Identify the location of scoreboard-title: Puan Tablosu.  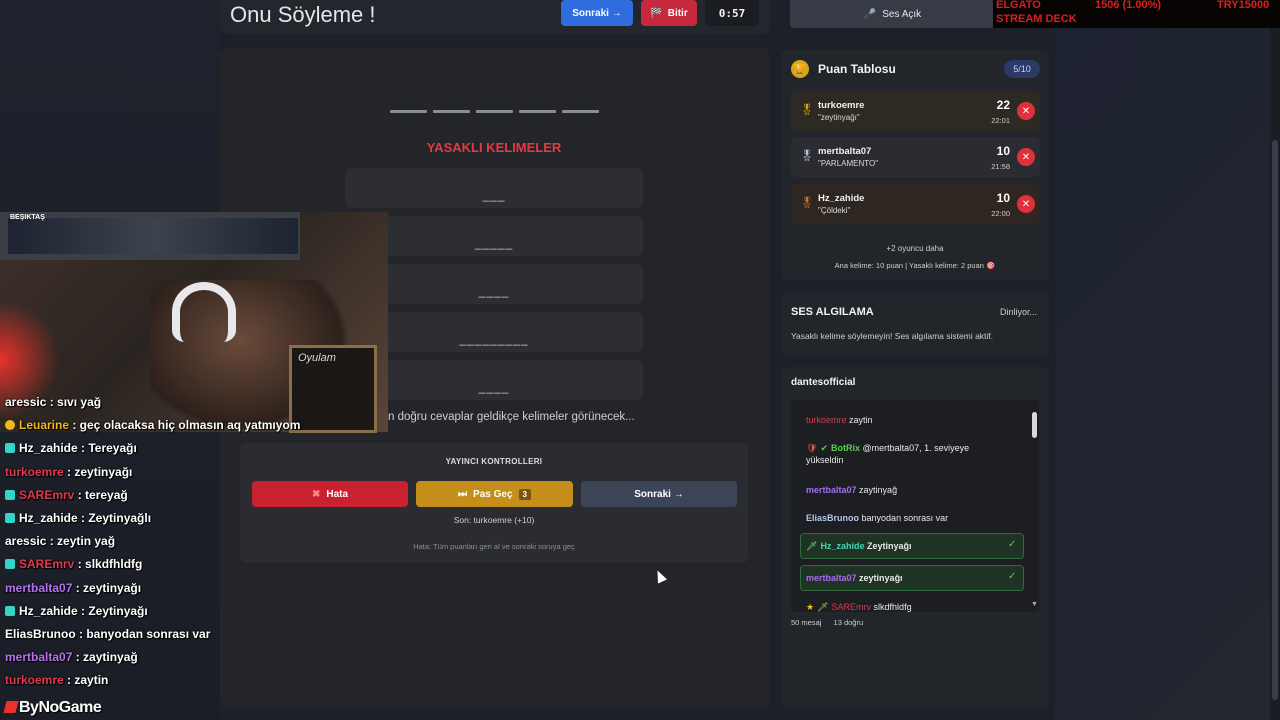
(857, 69).